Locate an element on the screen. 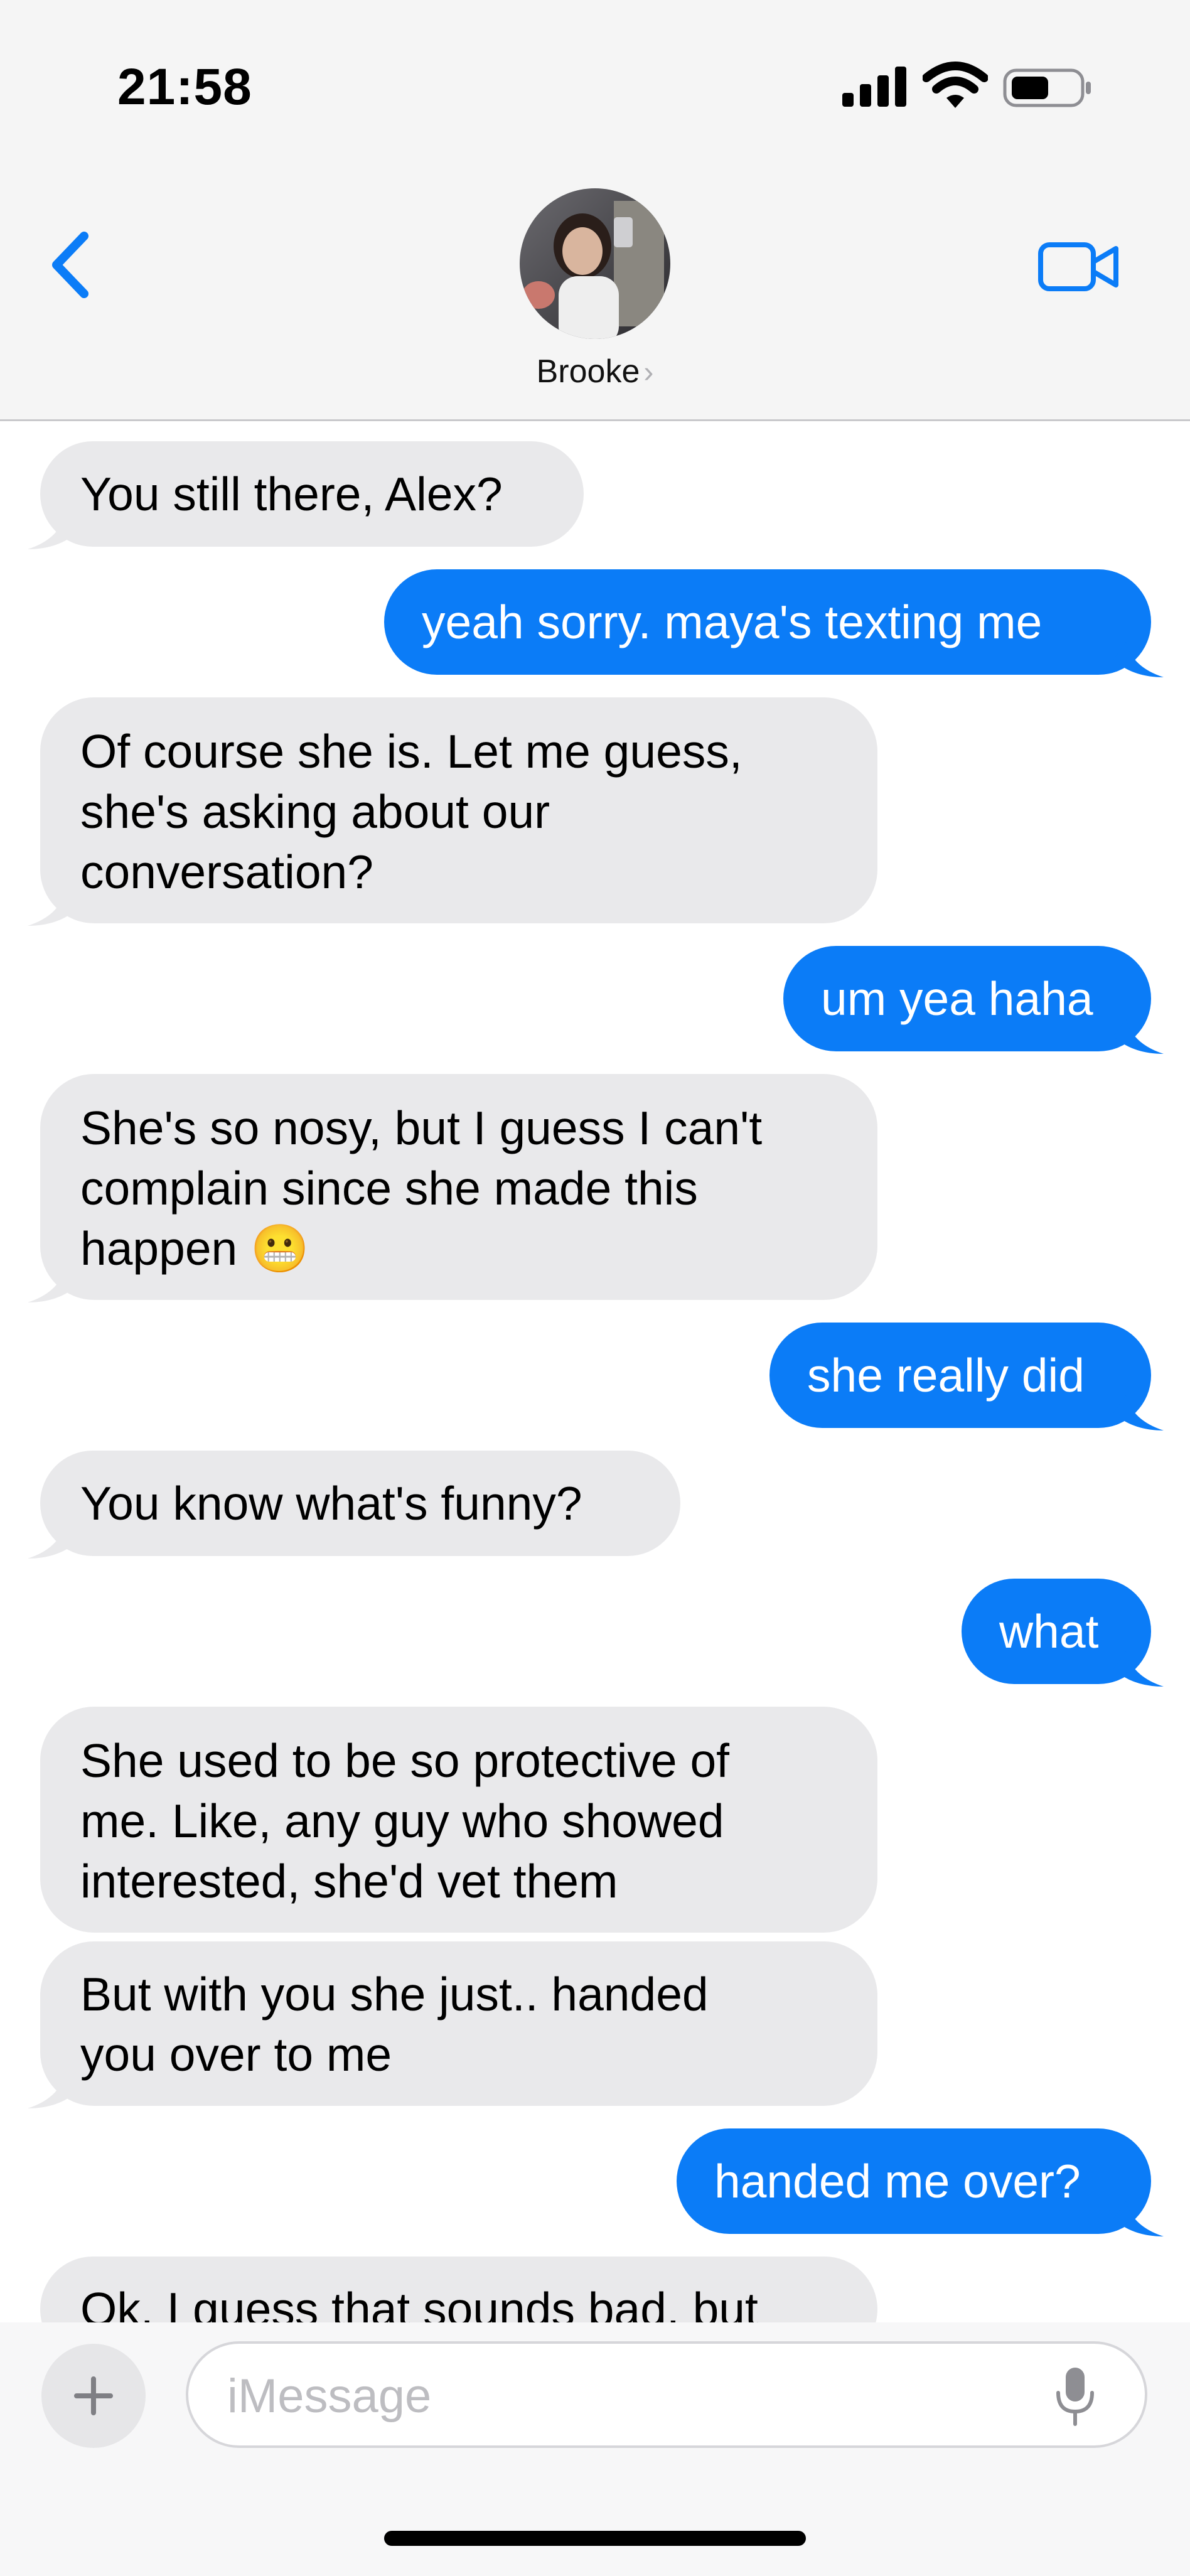  message-line: you over to me is located at coordinates (236, 2054).